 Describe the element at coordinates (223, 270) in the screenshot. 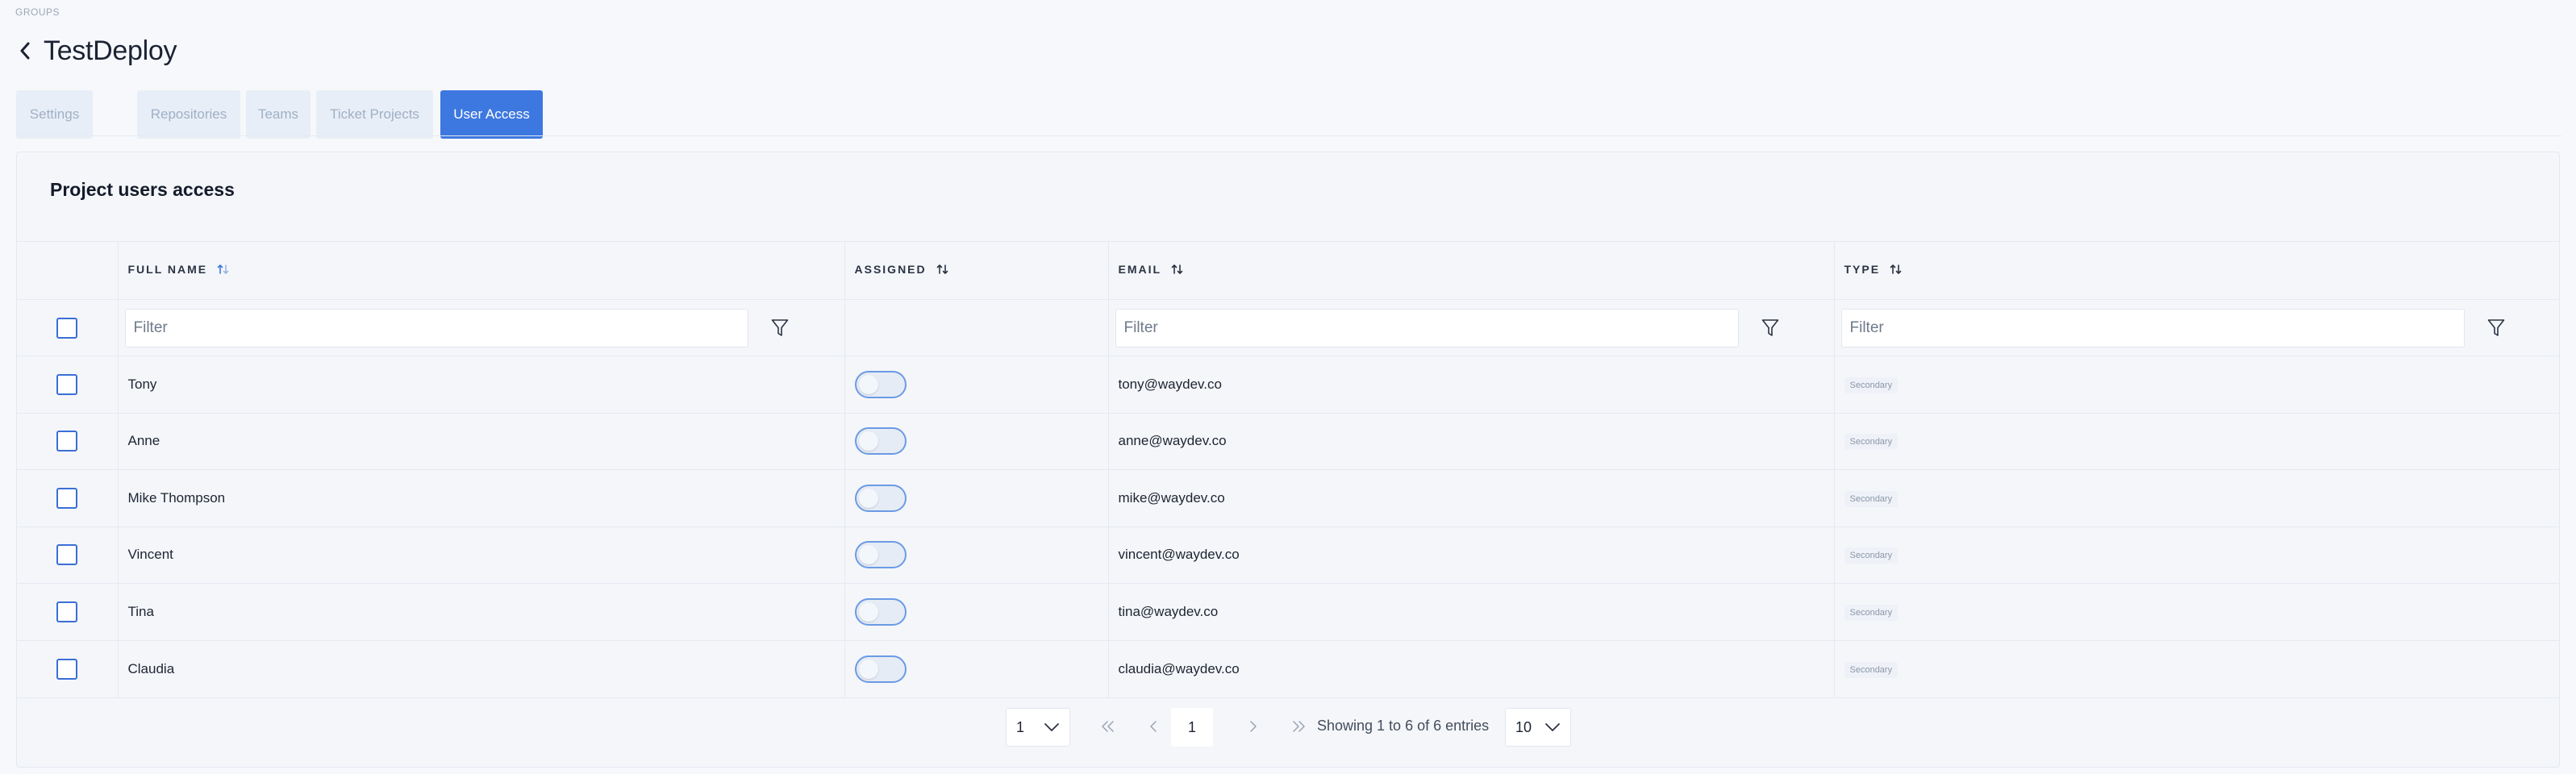

I see `sort-active-icon` at that location.